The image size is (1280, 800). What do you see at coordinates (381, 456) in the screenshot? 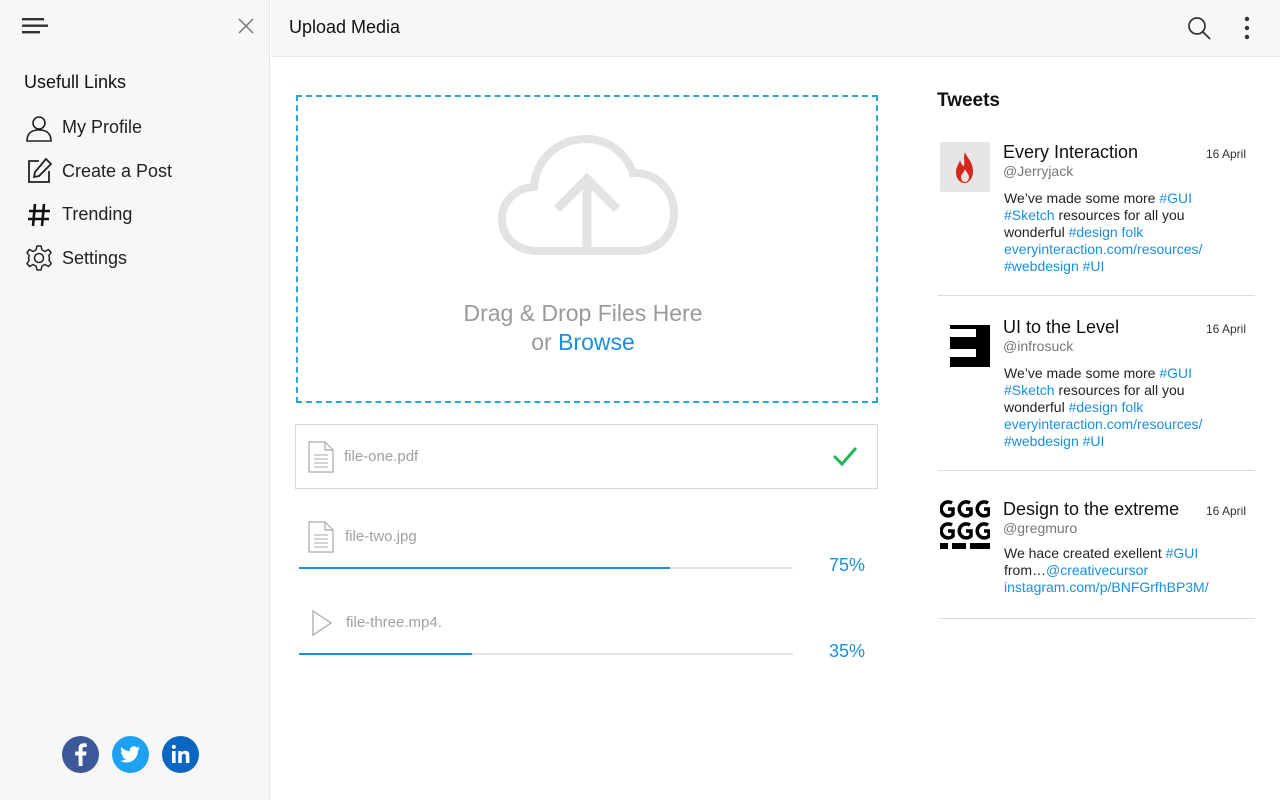
I see `file-name: file-one.pdf` at bounding box center [381, 456].